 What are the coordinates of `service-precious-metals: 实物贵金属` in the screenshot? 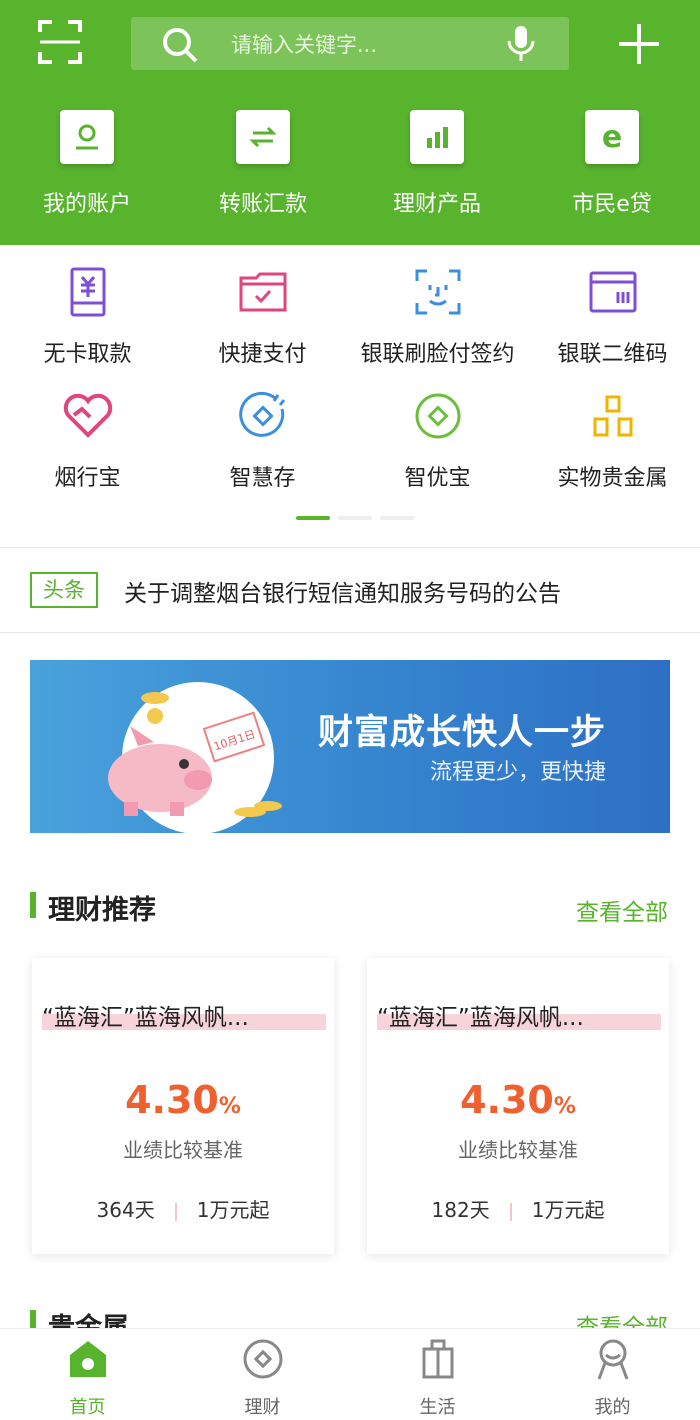 It's located at (612, 439).